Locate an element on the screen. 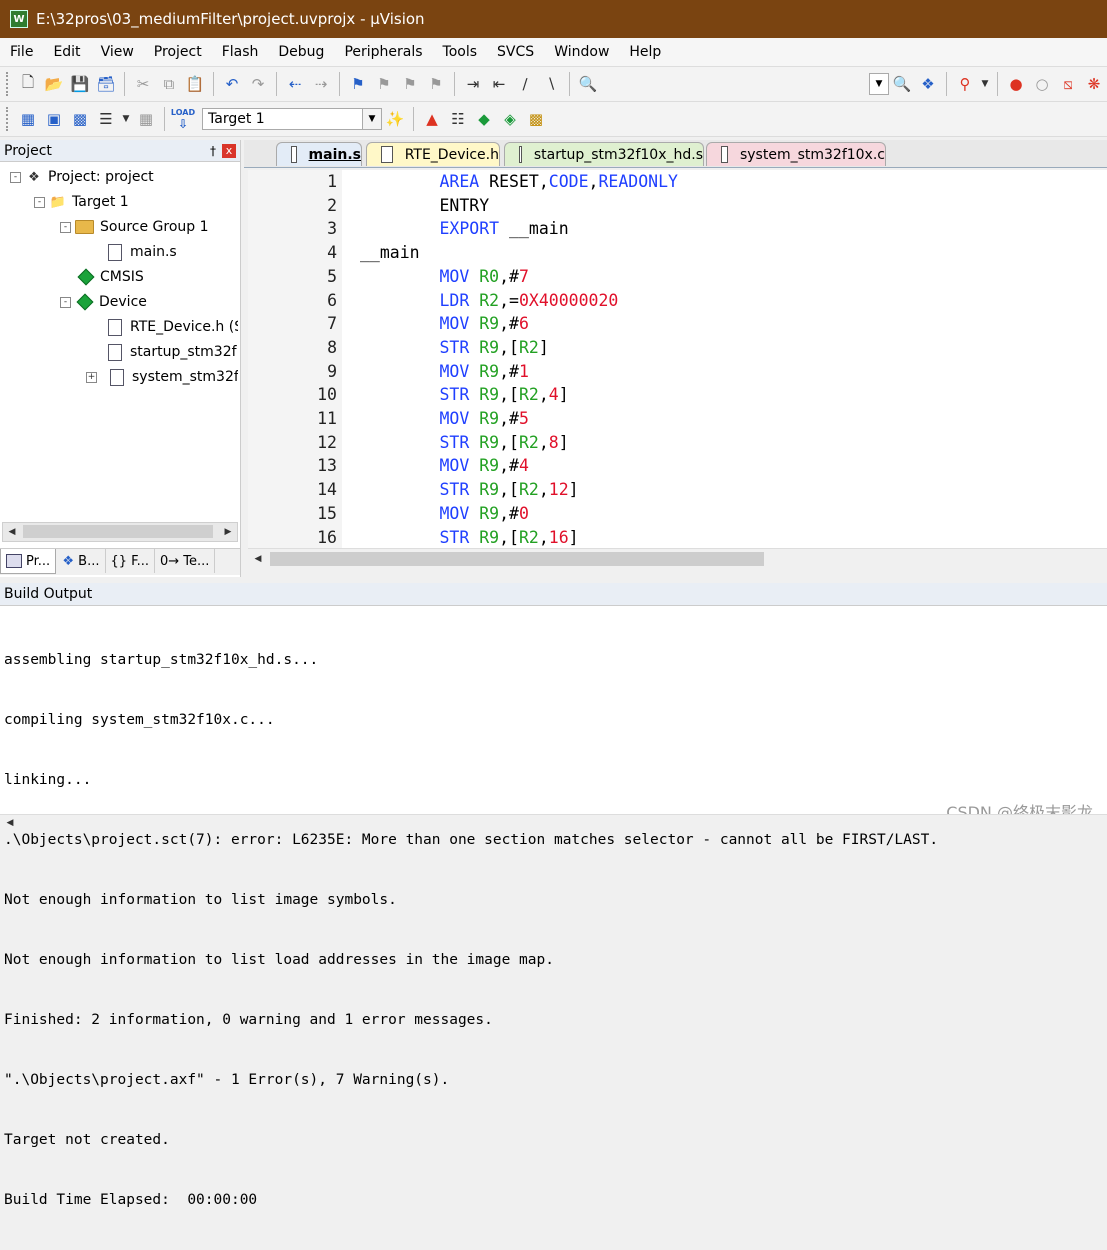 This screenshot has width=1107, height=1250. tab-startup-s: startup_stm32f10x_hd.s is located at coordinates (604, 154).